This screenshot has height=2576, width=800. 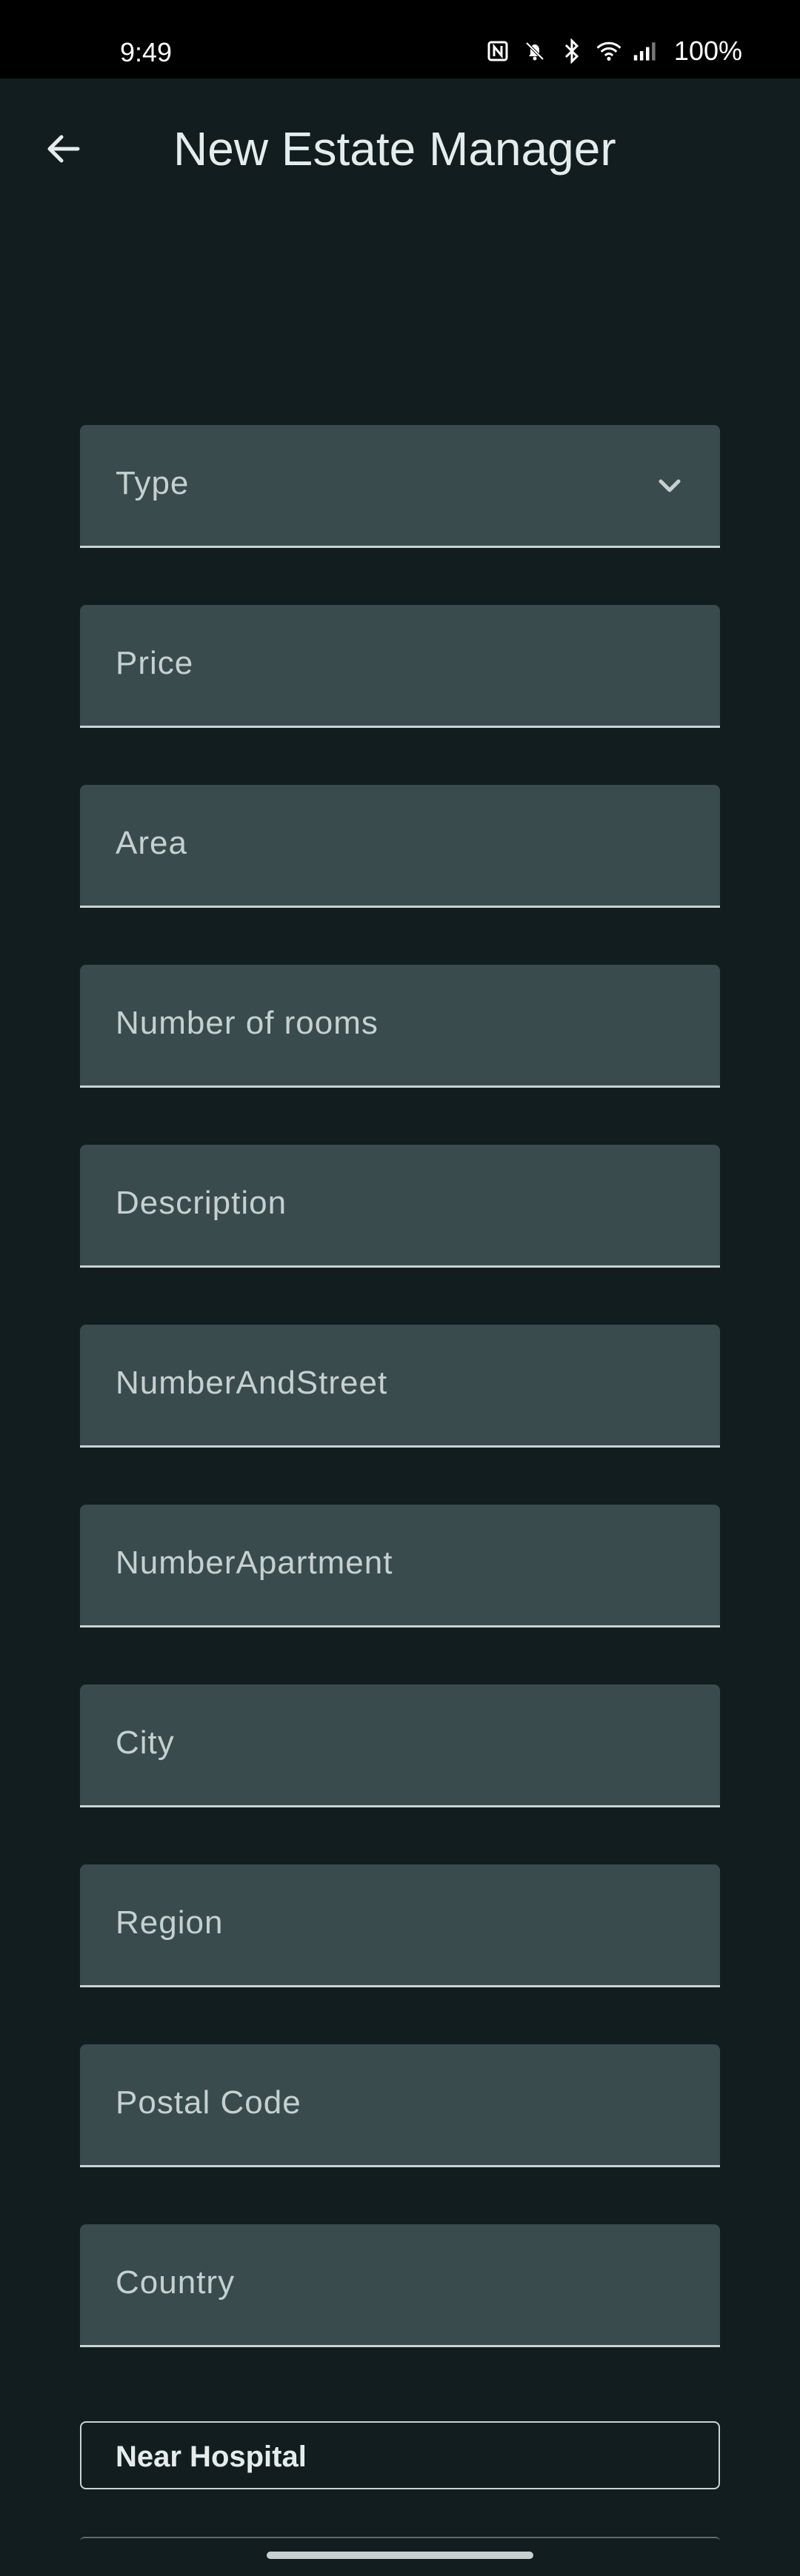 What do you see at coordinates (155, 663) in the screenshot?
I see `price-field-label: Price` at bounding box center [155, 663].